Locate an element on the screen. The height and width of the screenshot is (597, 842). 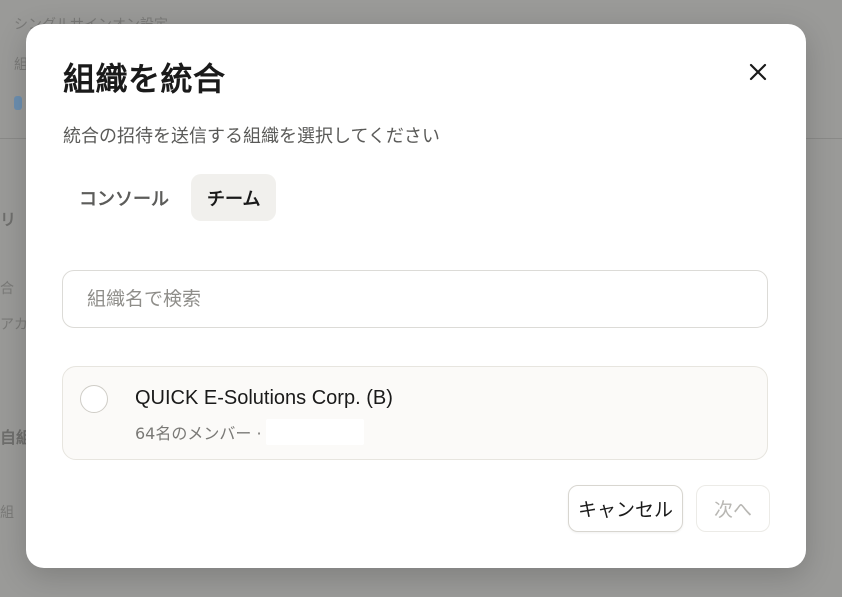
organization-member-count: 64名のメンバー · is located at coordinates (198, 433).